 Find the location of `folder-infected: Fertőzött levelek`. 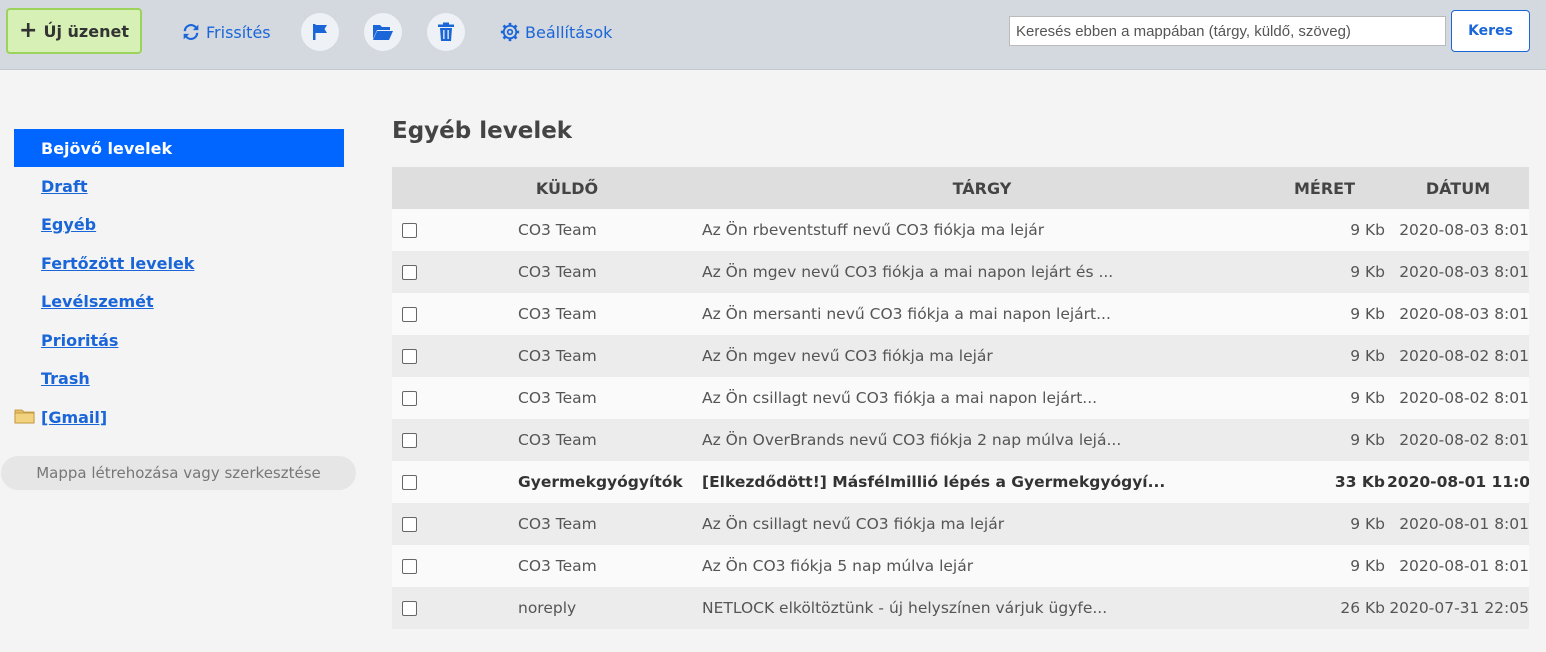

folder-infected: Fertőzött levelek is located at coordinates (179, 263).